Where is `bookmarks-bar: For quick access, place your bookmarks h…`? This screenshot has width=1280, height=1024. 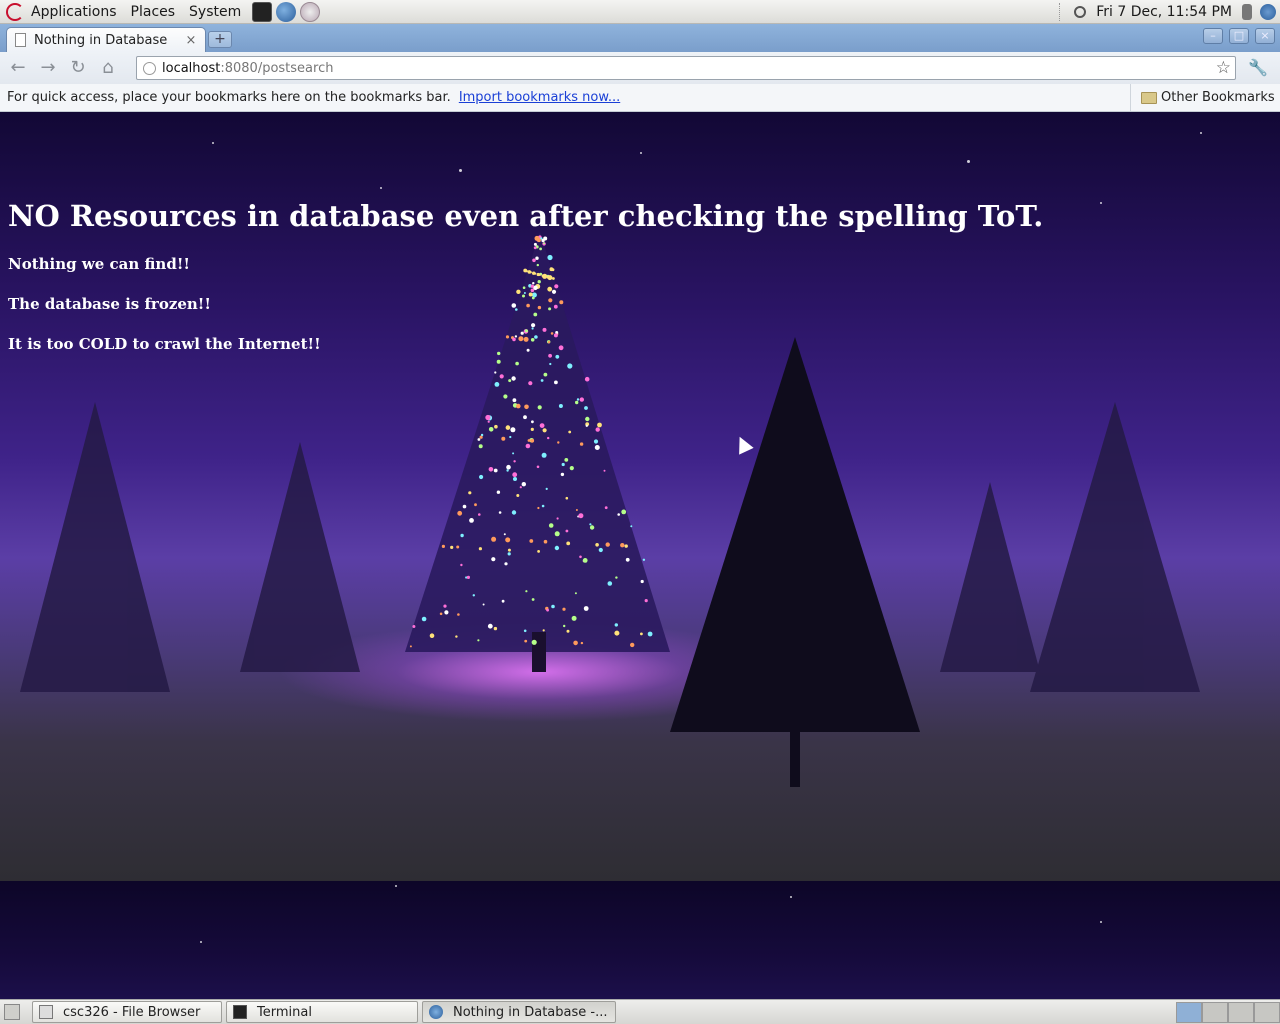
bookmarks-bar: For quick access, place your bookmarks h… is located at coordinates (640, 98).